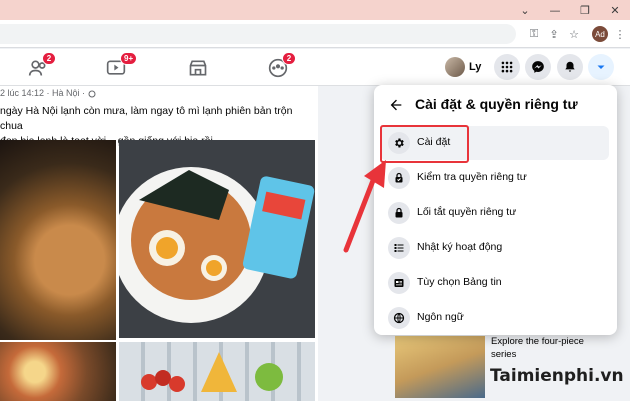 Image resolution: width=630 pixels, height=401 pixels. I want to click on bookmark-star-icon: ☆, so click(574, 34).